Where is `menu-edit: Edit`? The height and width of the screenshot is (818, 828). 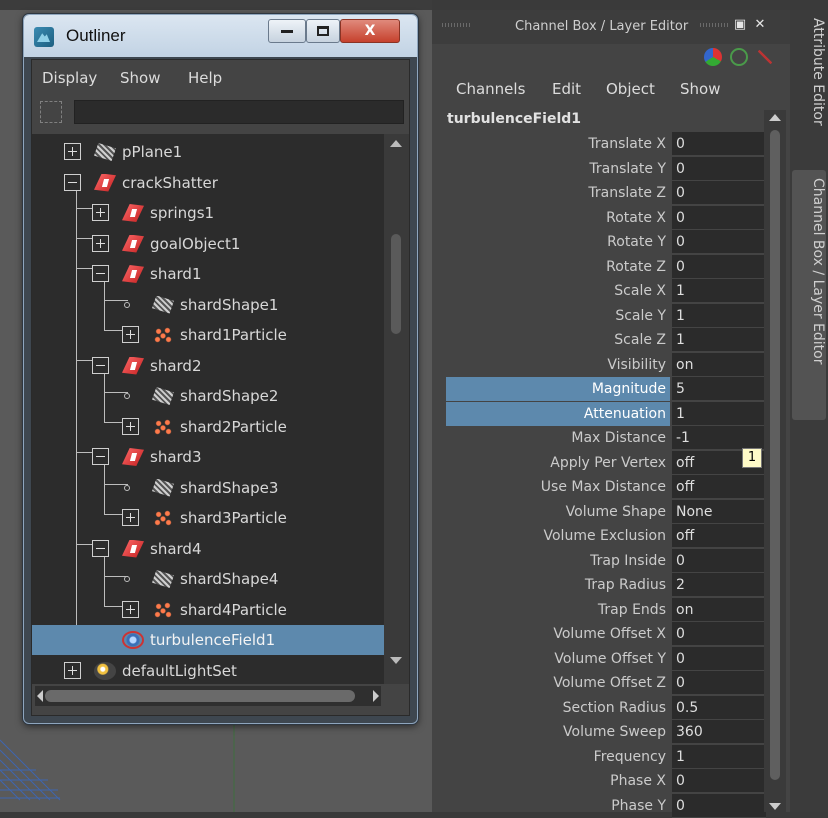 menu-edit: Edit is located at coordinates (566, 89).